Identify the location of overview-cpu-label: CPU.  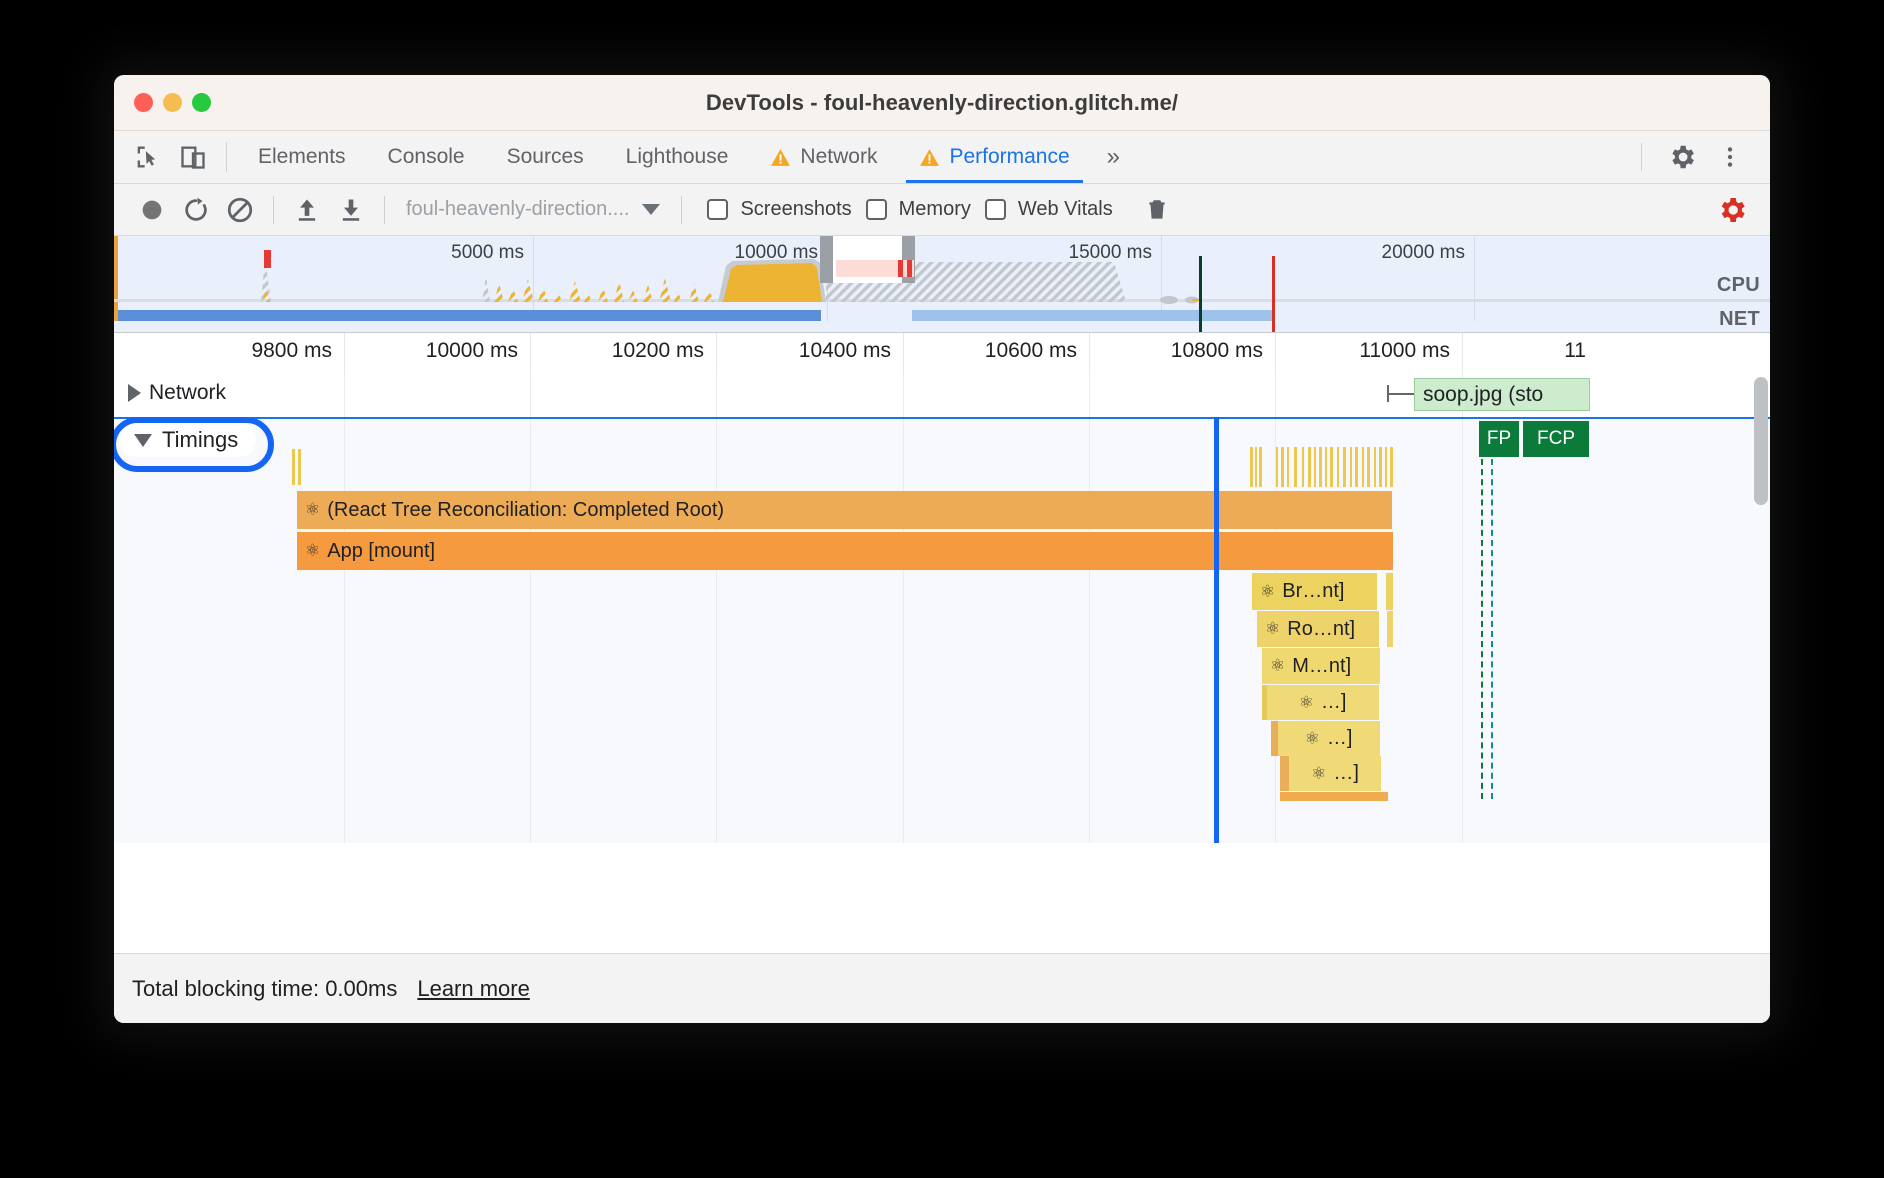
(1738, 285).